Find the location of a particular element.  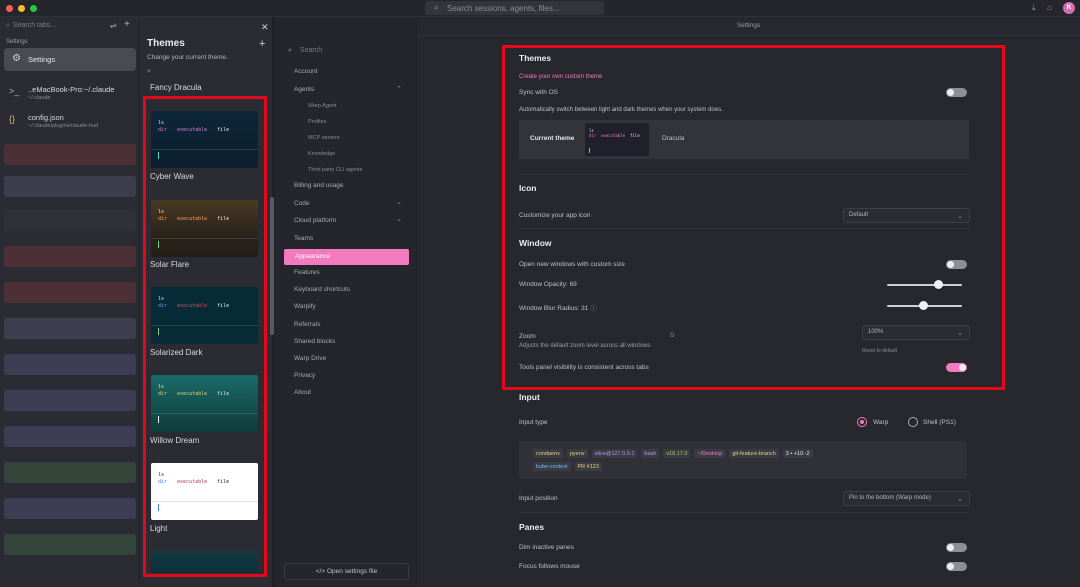

tab-terminal-path: ~/.claude is located at coordinates (39, 98).